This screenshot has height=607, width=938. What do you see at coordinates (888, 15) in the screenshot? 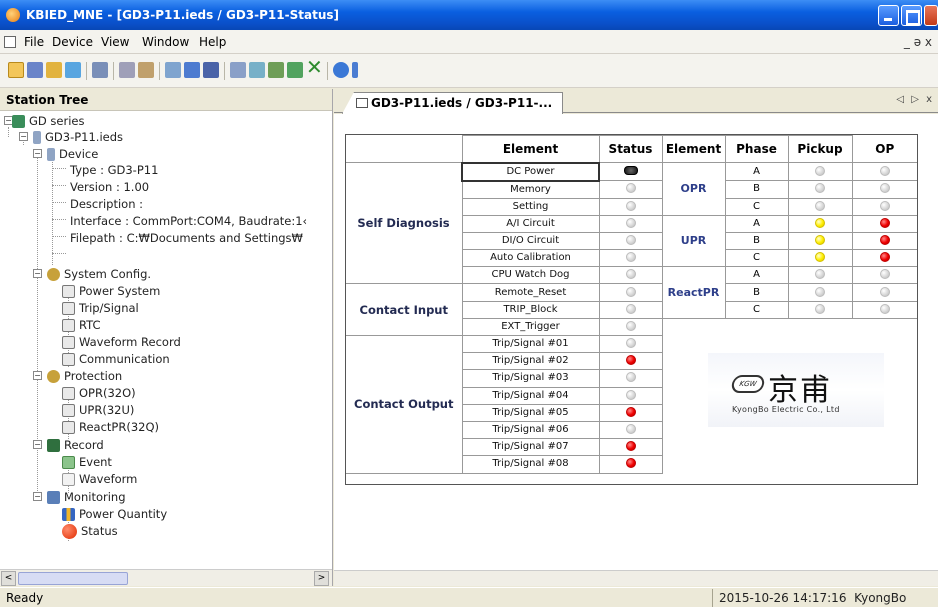
I see `minimize-button` at bounding box center [888, 15].